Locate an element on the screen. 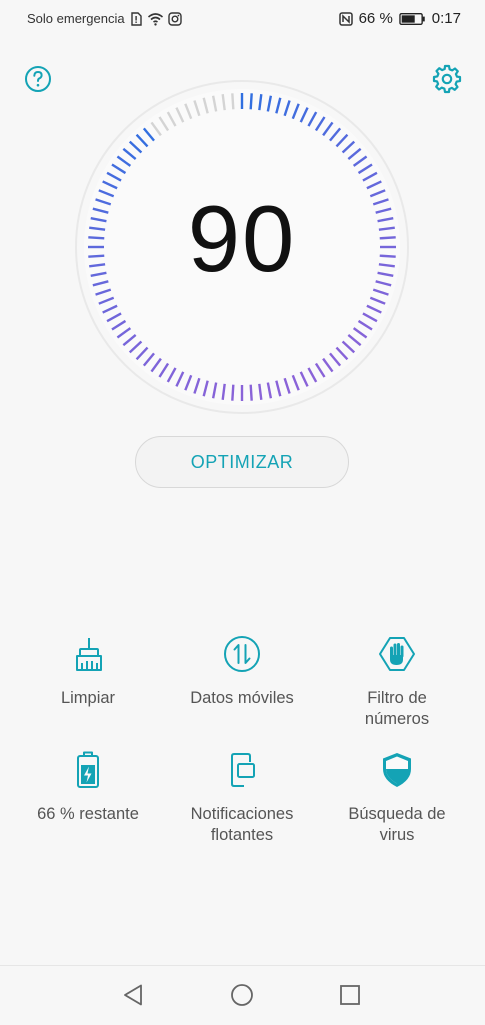  score-value: 90 is located at coordinates (242, 238).